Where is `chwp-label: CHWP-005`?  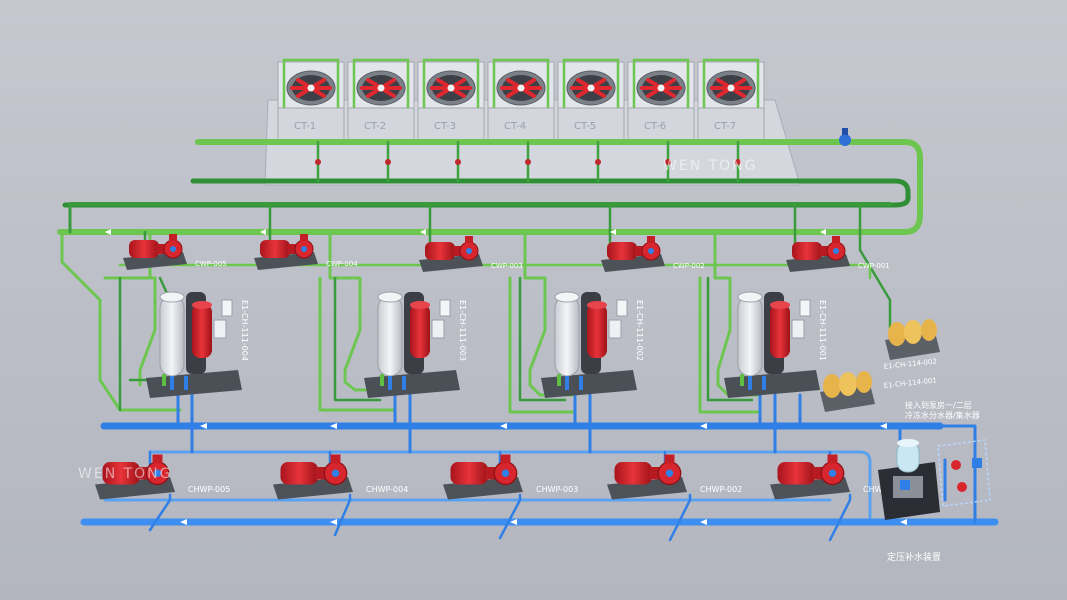
chwp-label: CHWP-005 is located at coordinates (209, 489).